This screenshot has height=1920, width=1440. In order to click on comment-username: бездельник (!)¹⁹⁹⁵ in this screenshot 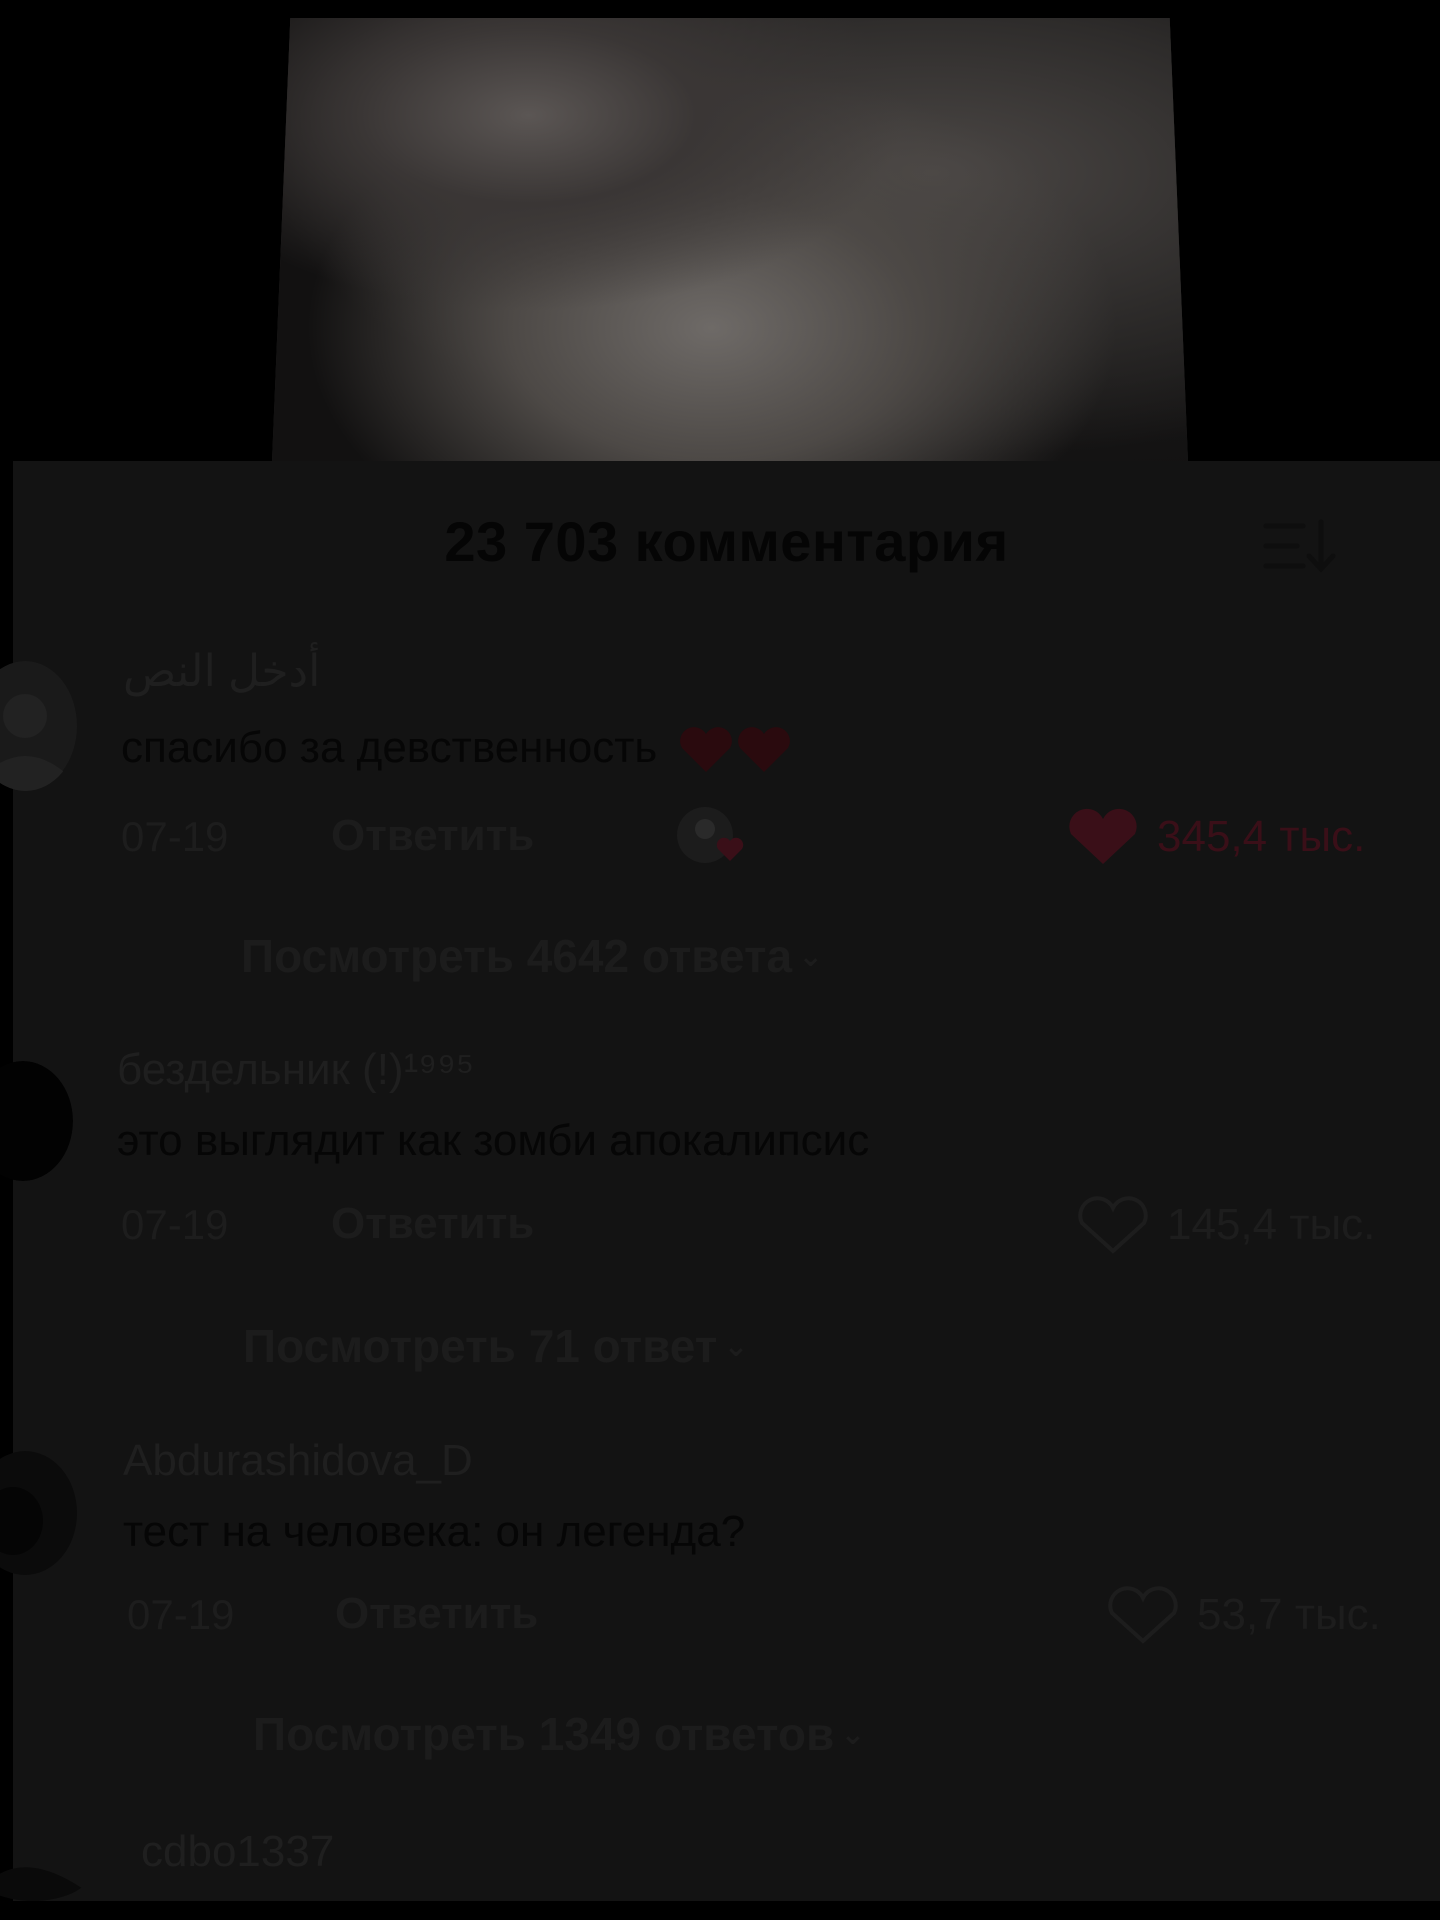, I will do `click(295, 1070)`.